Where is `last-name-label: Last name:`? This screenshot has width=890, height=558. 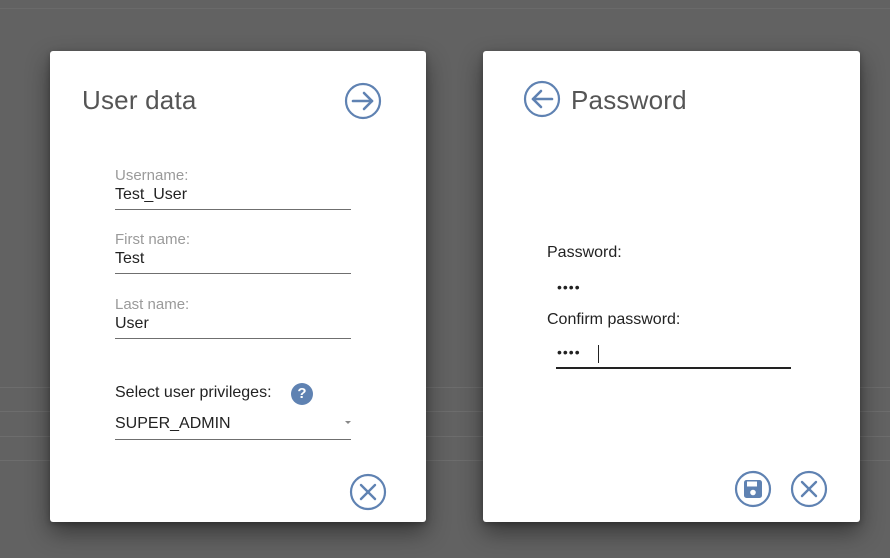
last-name-label: Last name: is located at coordinates (152, 304).